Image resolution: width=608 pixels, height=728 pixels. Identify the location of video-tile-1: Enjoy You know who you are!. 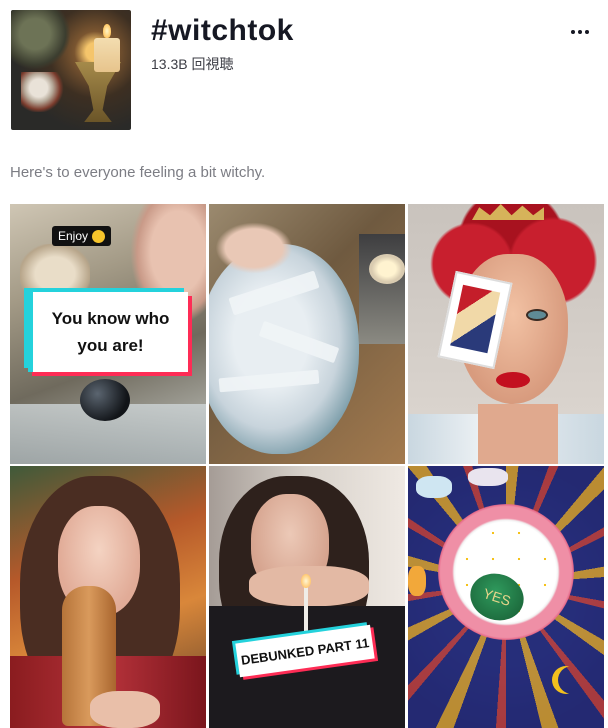
(108, 334).